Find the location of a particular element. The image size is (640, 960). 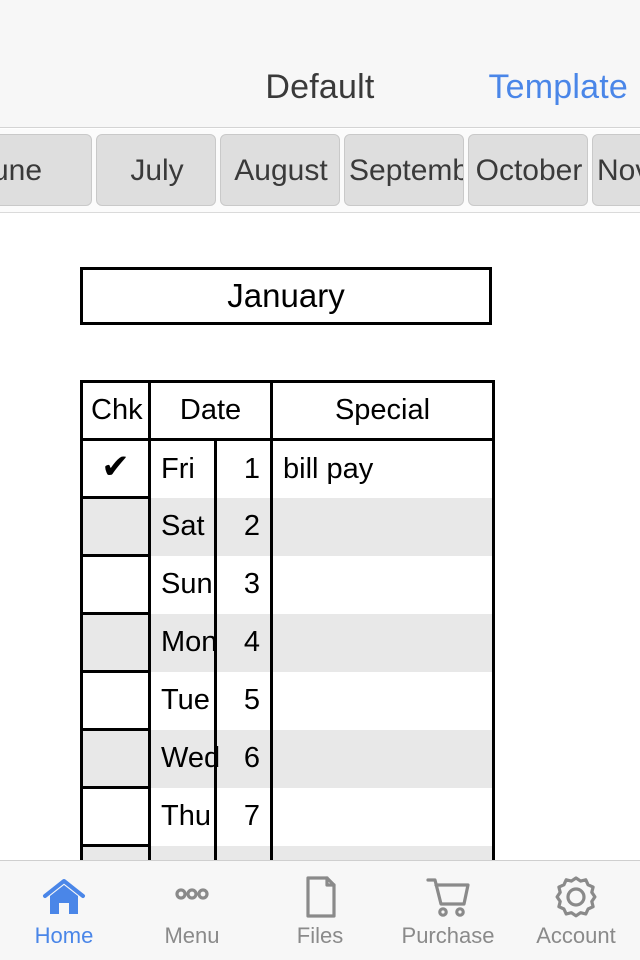

table-row is located at coordinates (288, 852).